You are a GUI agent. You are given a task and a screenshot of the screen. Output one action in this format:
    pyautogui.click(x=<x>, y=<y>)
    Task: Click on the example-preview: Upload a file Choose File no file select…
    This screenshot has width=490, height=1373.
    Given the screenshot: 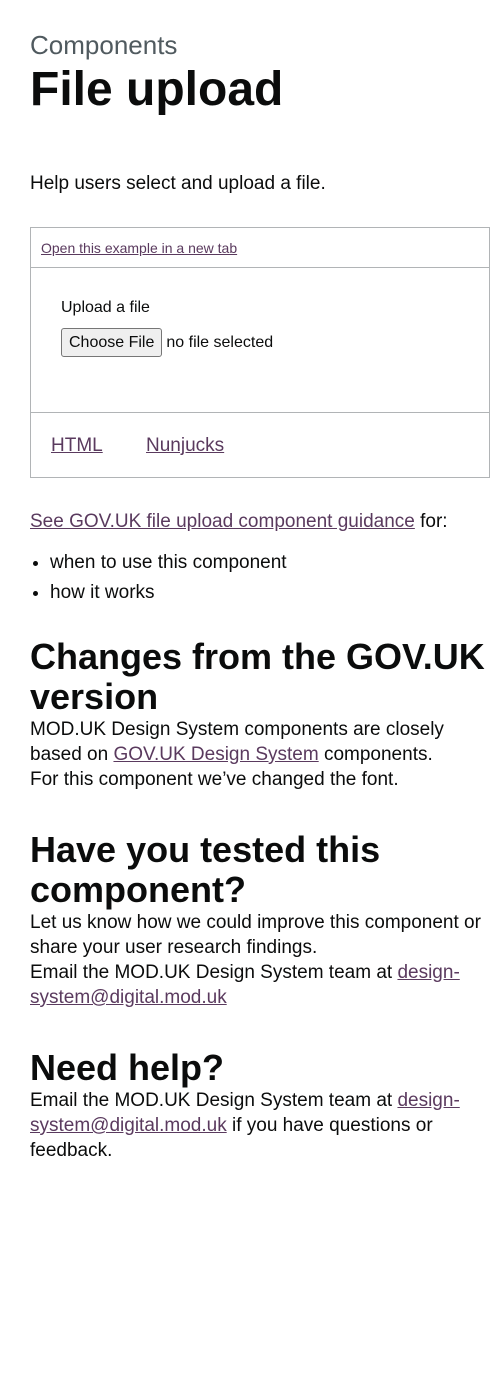 What is the action you would take?
    pyautogui.click(x=260, y=340)
    